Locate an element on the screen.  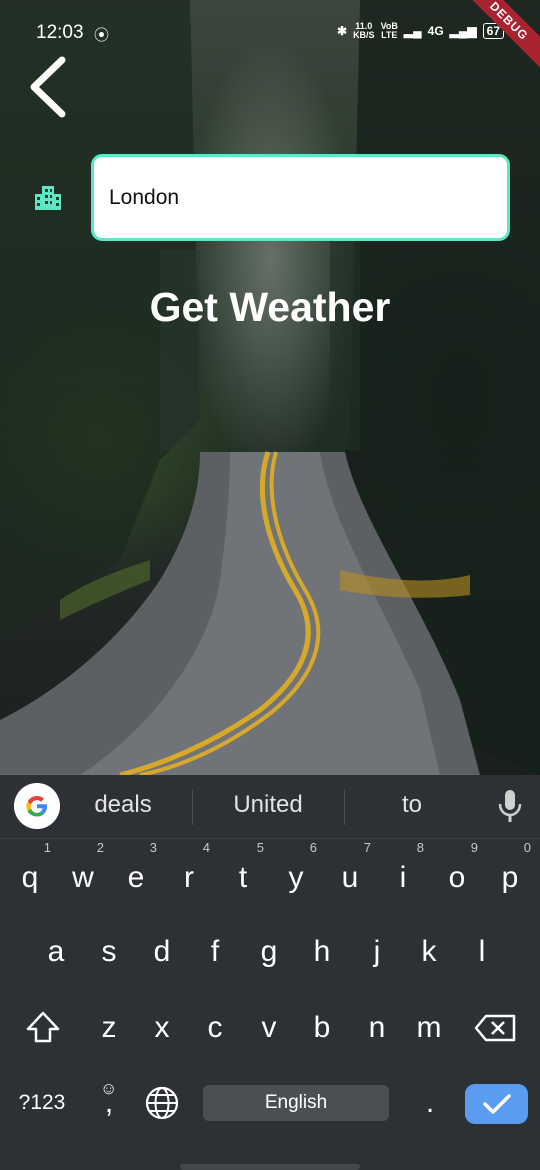
city-name-input is located at coordinates (300, 197).